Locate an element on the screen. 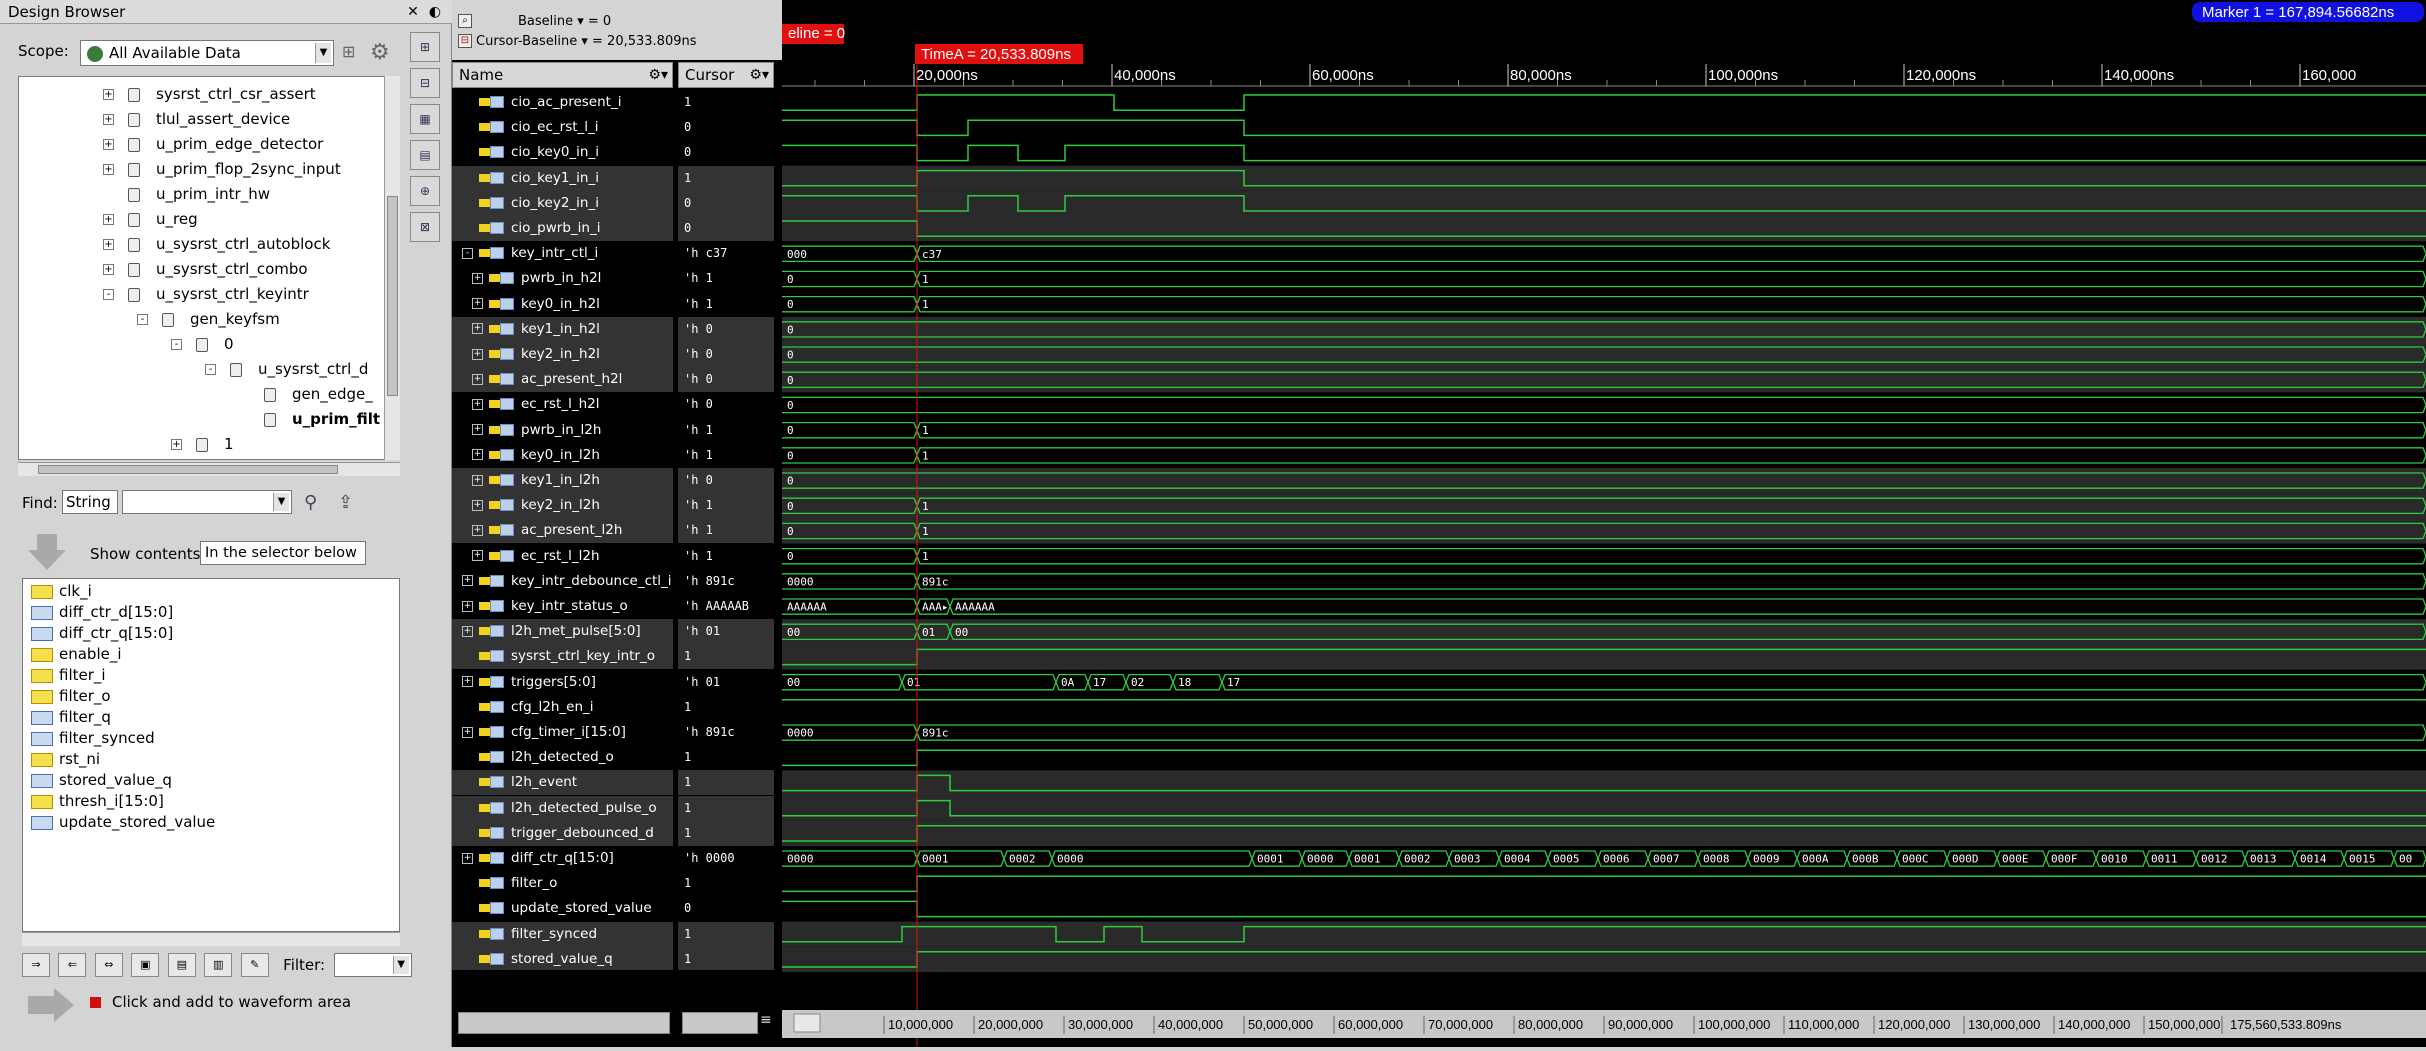  send-to-schematic-button: ⊟ is located at coordinates (425, 83).